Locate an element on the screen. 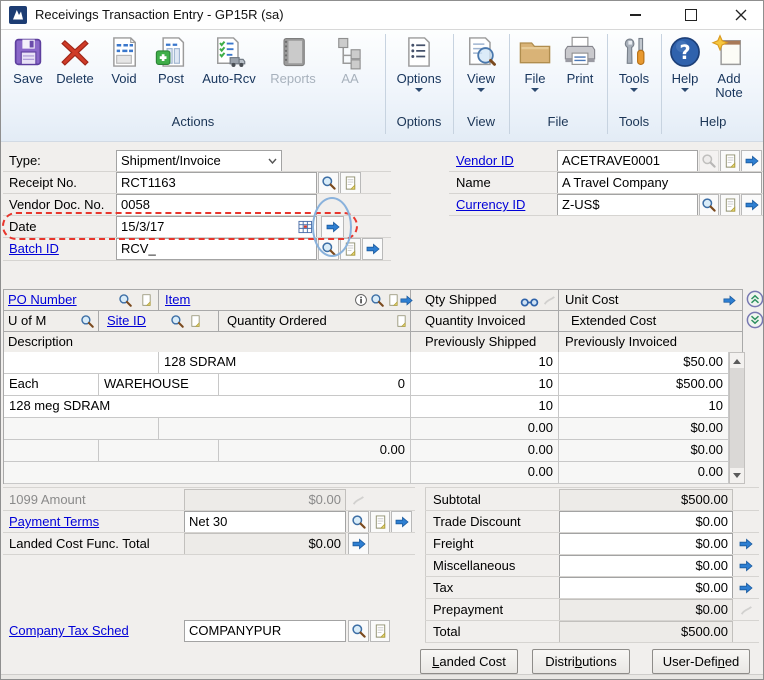  receipt-no-field: RCT1163 is located at coordinates (216, 183).